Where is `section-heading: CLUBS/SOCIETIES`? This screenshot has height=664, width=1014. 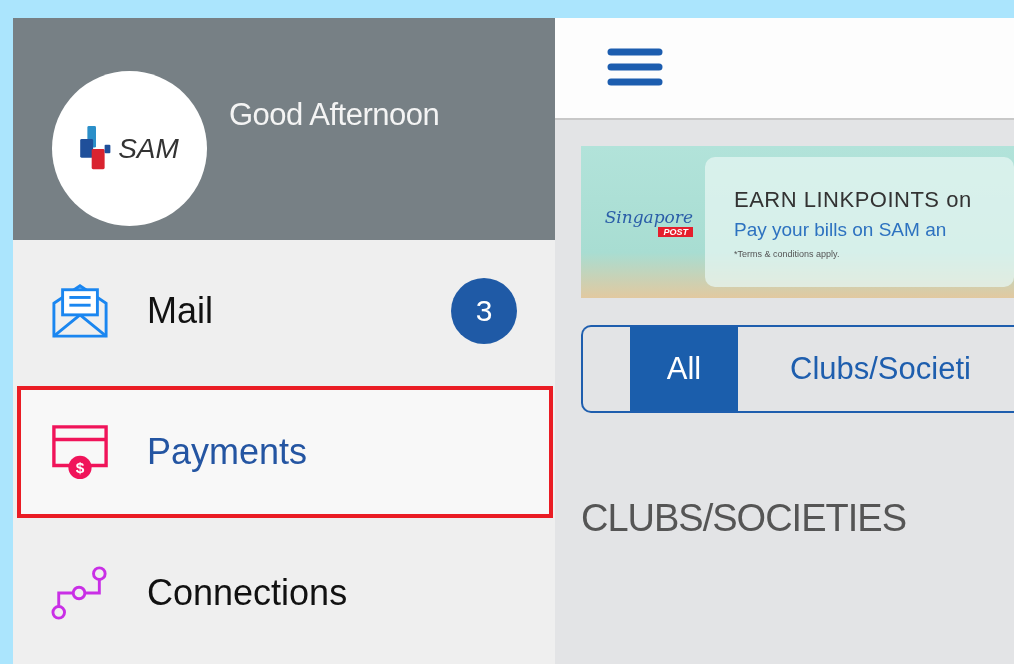
section-heading: CLUBS/SOCIETIES is located at coordinates (744, 518).